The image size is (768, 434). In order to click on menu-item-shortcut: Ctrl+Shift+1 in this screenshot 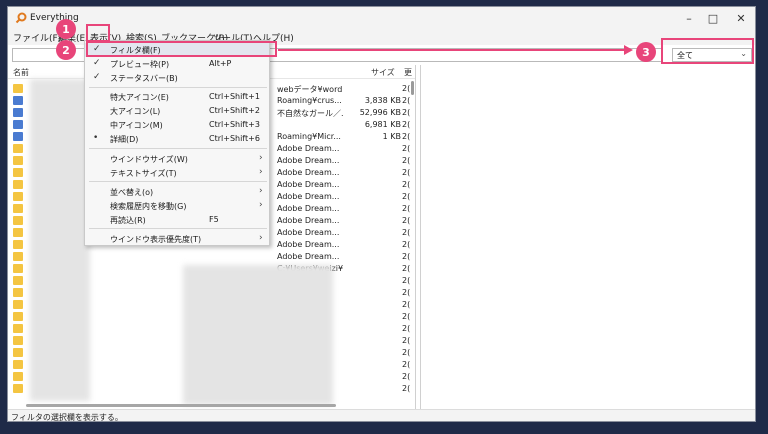, I will do `click(234, 96)`.